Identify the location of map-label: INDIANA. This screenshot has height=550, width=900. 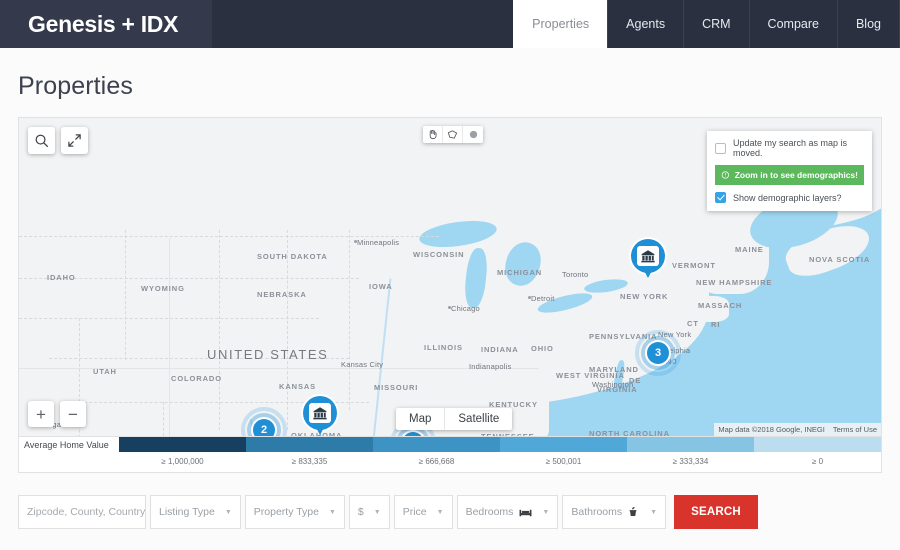
(500, 349).